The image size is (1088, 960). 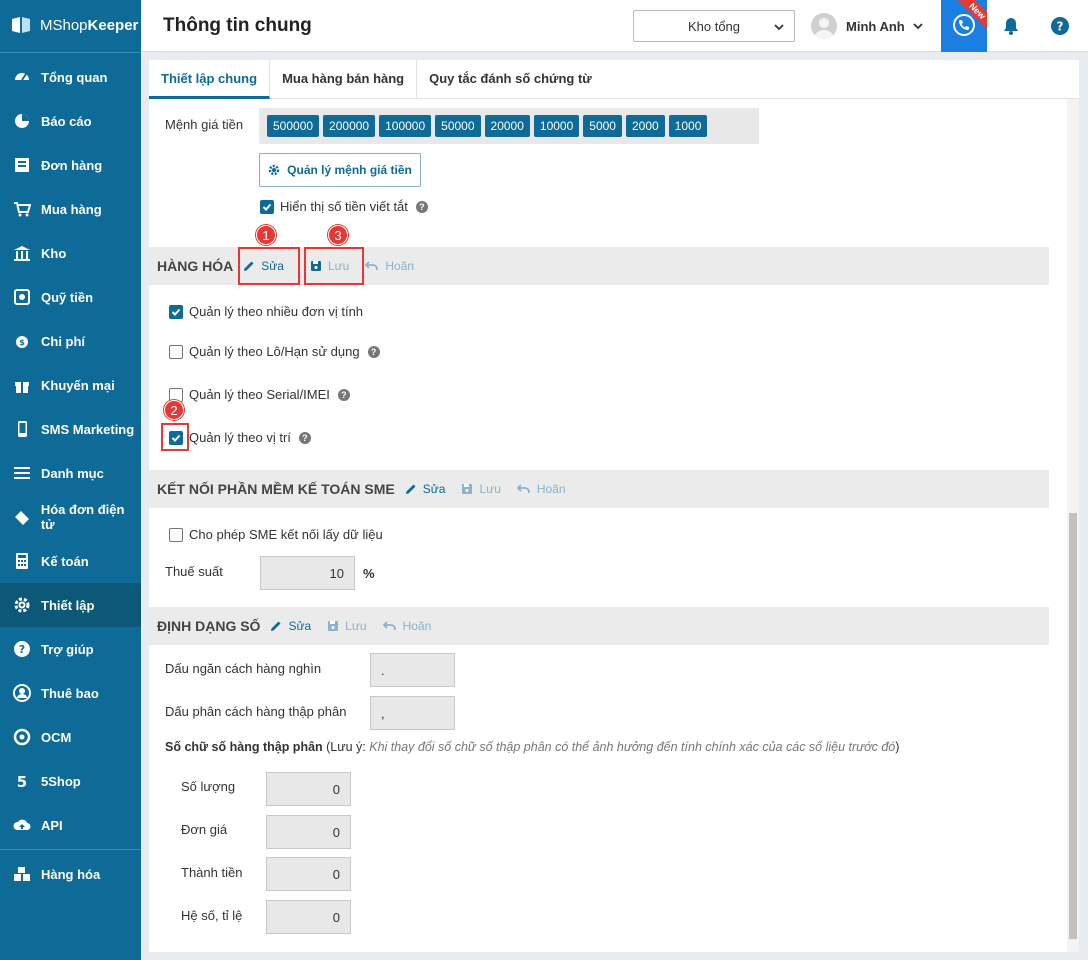 What do you see at coordinates (276, 311) in the screenshot?
I see `option-label: Quản lý theo nhiều đơn vị tính` at bounding box center [276, 311].